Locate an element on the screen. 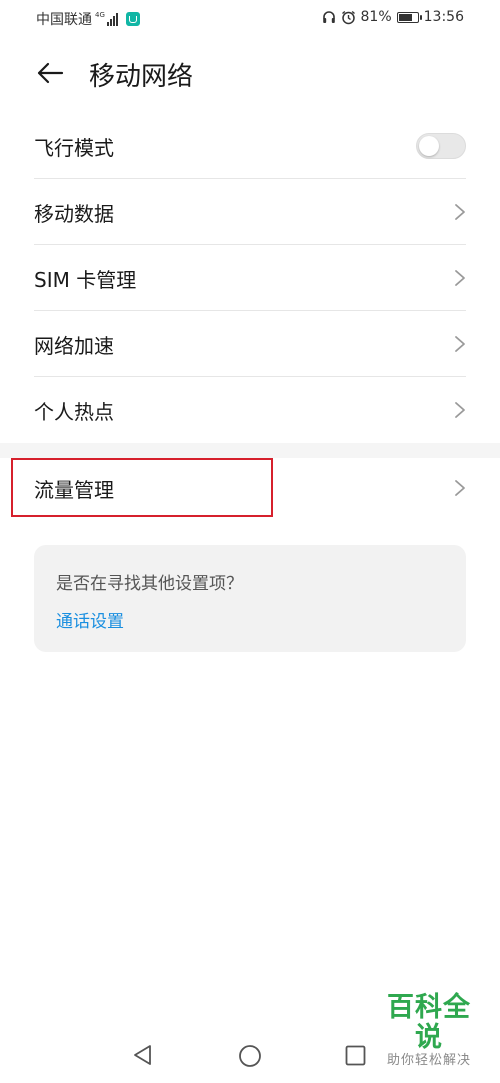 The width and height of the screenshot is (500, 1083). personal-hotspot-item: 个人热点 is located at coordinates (250, 410).